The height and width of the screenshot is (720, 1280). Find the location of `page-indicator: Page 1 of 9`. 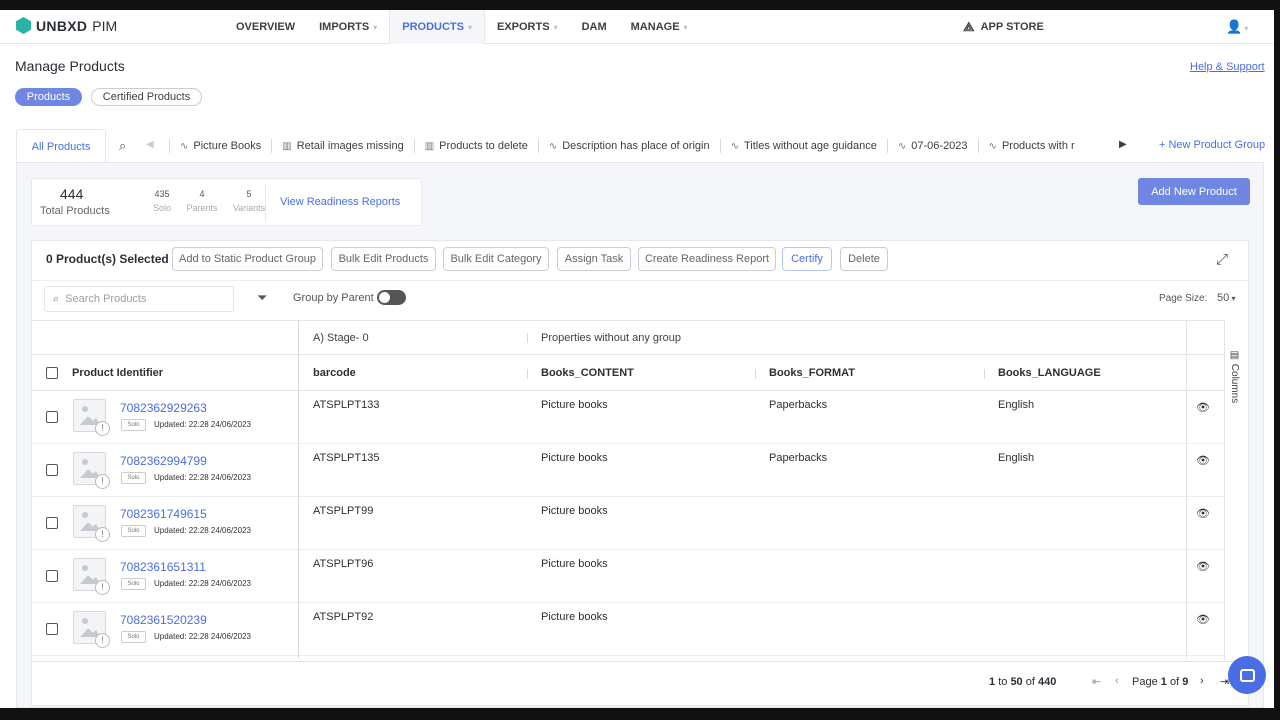

page-indicator: Page 1 of 9 is located at coordinates (1160, 682).